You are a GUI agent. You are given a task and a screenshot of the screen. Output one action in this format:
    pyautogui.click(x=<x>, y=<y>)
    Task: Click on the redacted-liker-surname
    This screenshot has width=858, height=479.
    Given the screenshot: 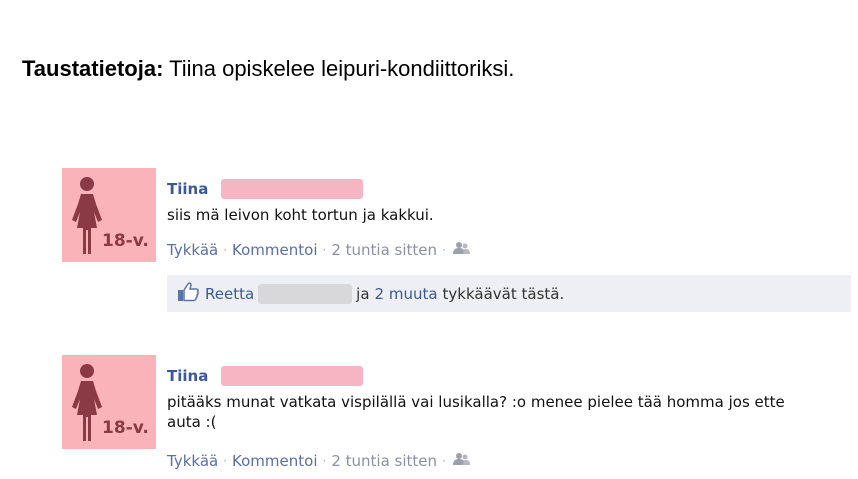 What is the action you would take?
    pyautogui.click(x=305, y=293)
    